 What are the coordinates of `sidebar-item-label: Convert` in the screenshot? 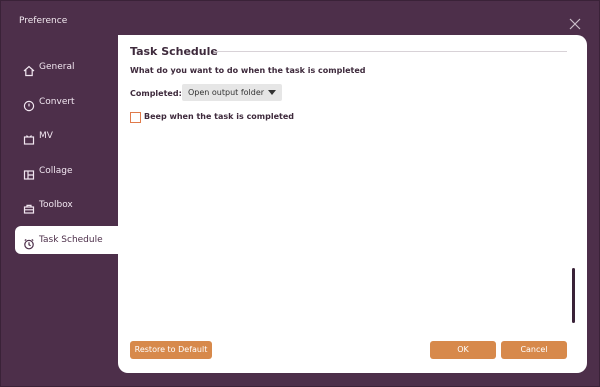 It's located at (57, 102).